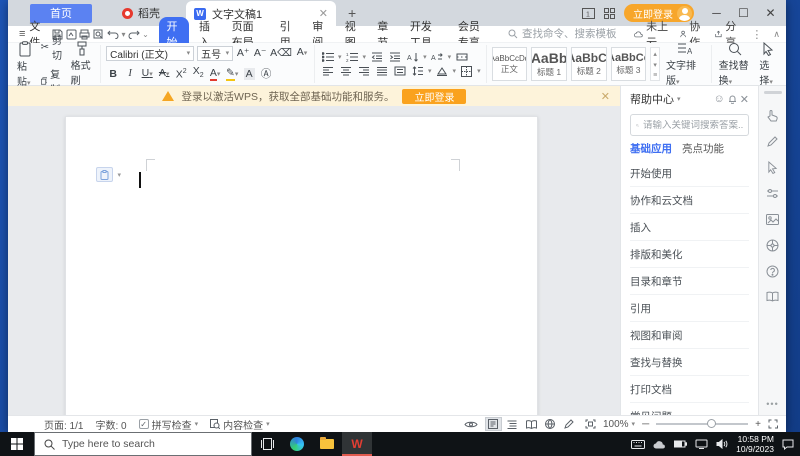 The image size is (800, 456). Describe the element at coordinates (442, 71) in the screenshot. I see `shading-icon` at that location.